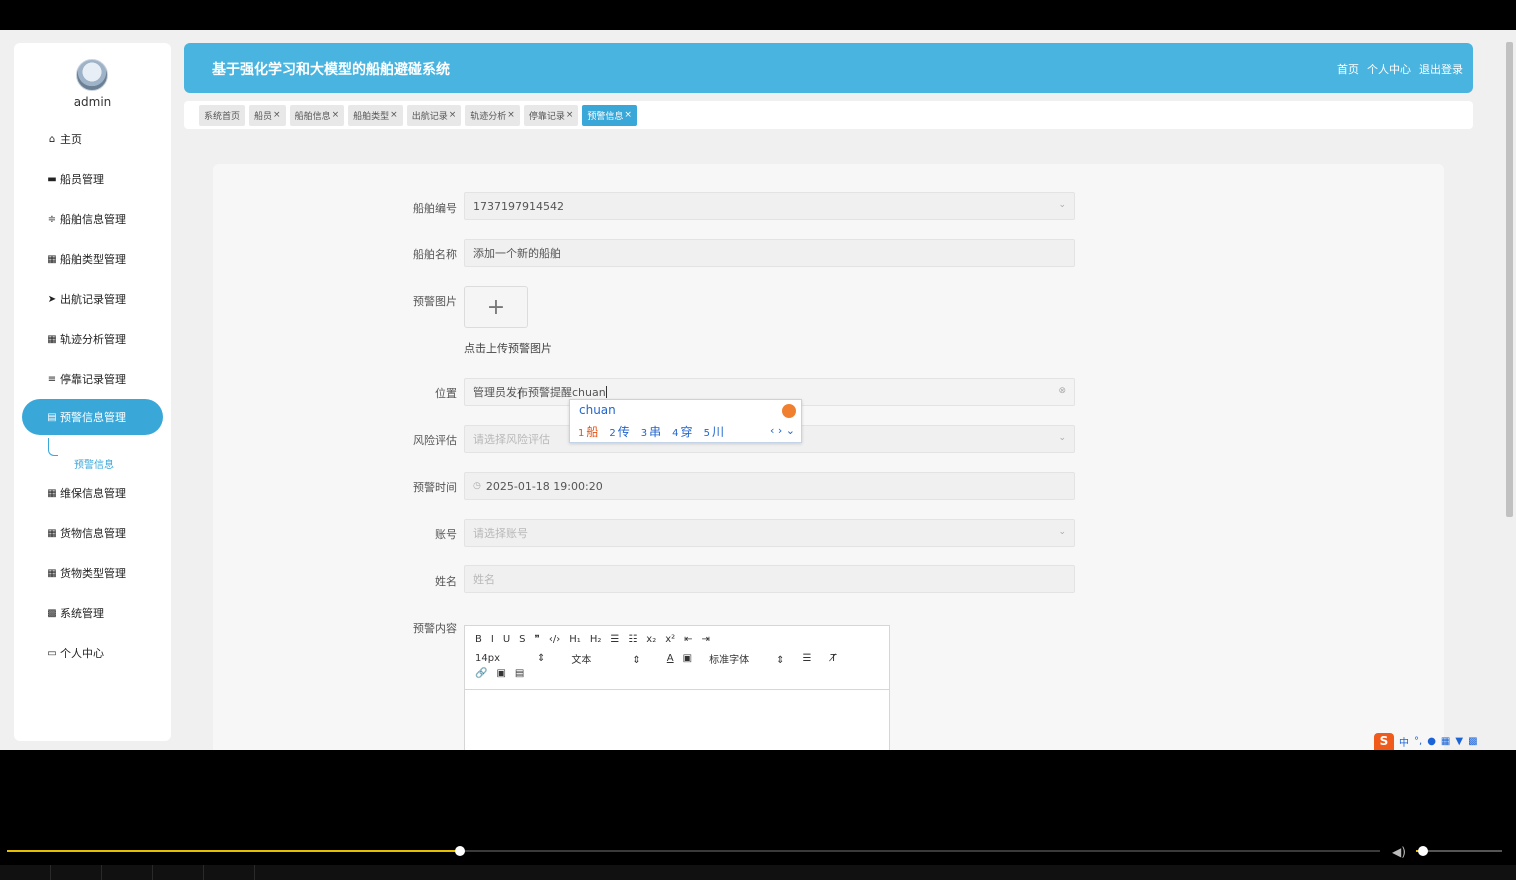  Describe the element at coordinates (693, 851) in the screenshot. I see `seek-bar` at that location.